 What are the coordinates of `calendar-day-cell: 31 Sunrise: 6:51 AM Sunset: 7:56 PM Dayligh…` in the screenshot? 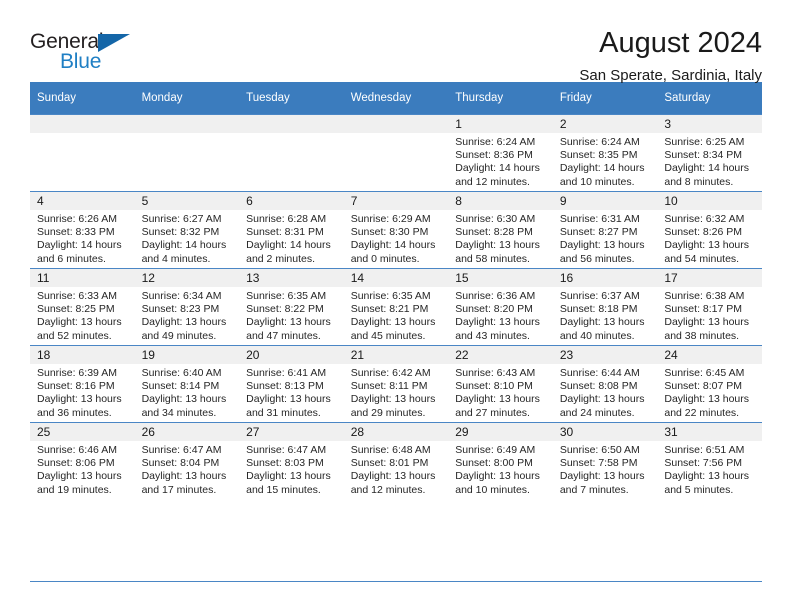 It's located at (709, 460).